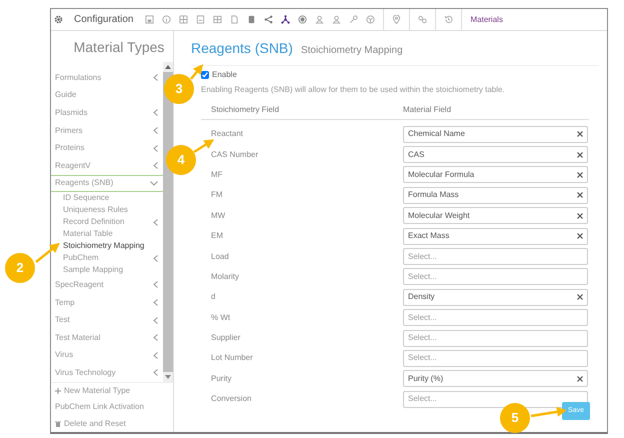  Describe the element at coordinates (107, 246) in the screenshot. I see `submenu-item: Stoichiometry Mapping` at that location.